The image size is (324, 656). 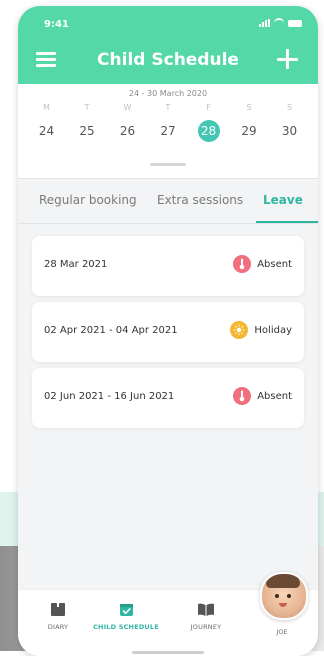 I want to click on calendar-day: T 27, so click(x=168, y=122).